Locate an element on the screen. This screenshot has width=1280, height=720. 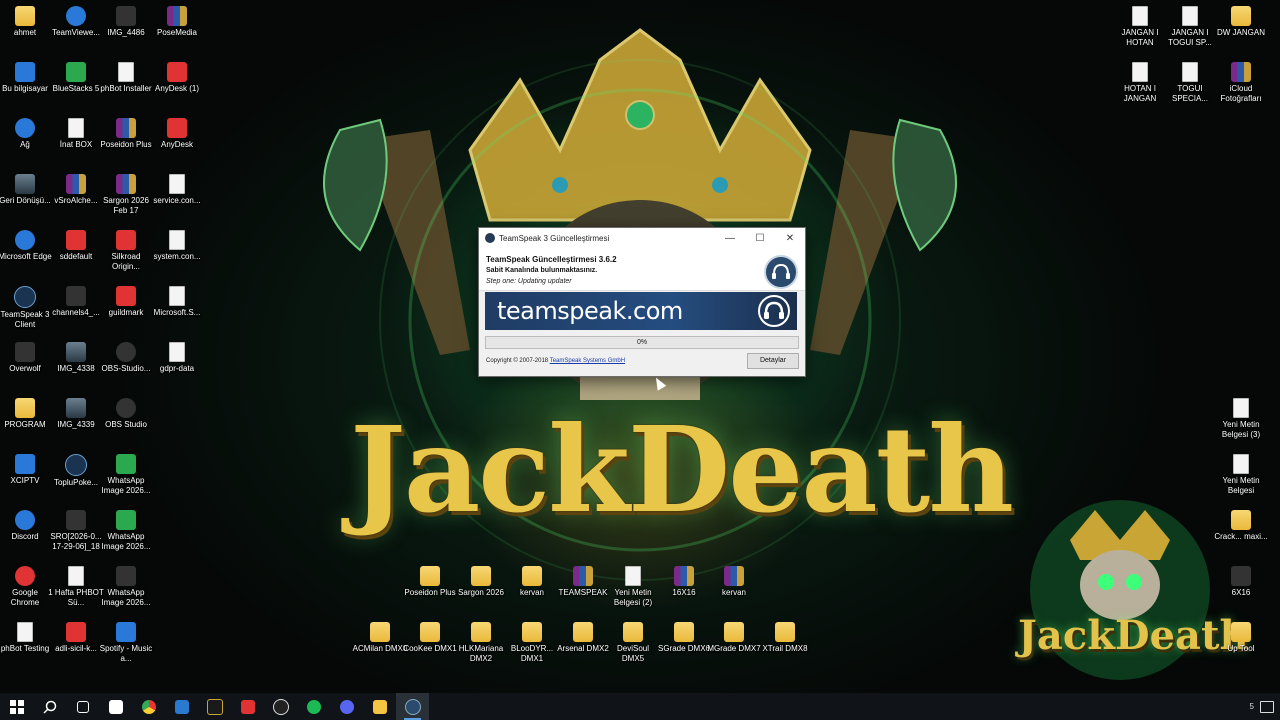
desktop-icon-bloodyr: BLooDYR... DMX1 is located at coordinates (532, 643).